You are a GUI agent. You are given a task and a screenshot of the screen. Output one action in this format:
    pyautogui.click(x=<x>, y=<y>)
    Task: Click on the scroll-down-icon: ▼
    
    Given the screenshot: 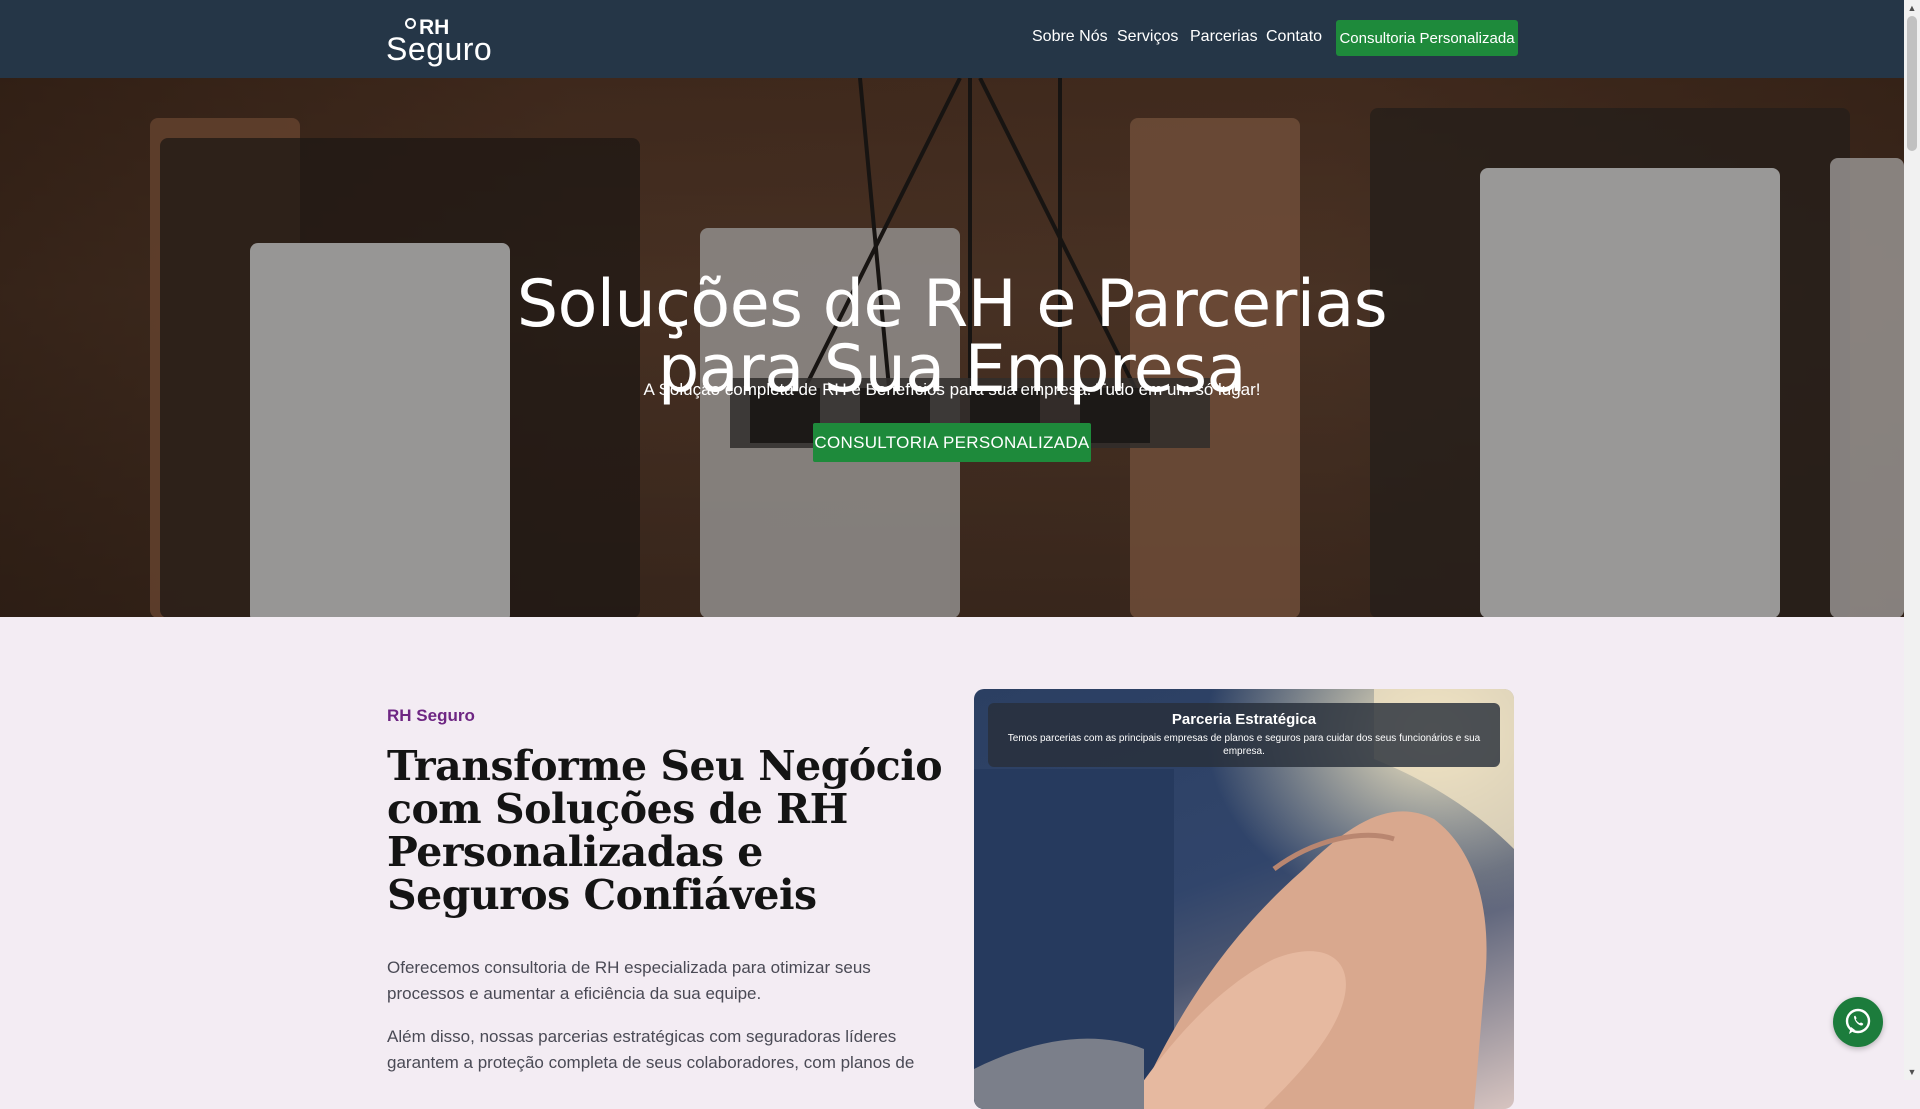 What is the action you would take?
    pyautogui.click(x=1912, y=1072)
    